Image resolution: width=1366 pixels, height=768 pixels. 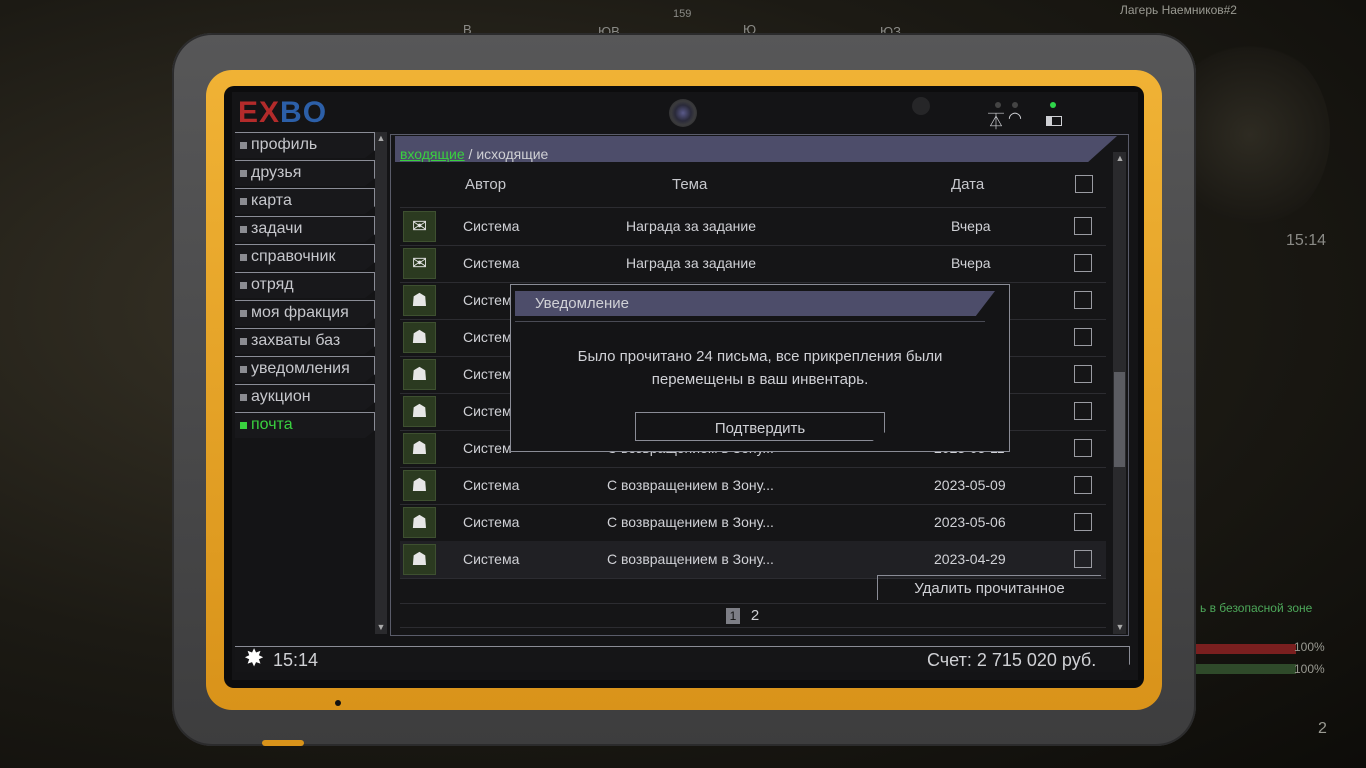 What do you see at coordinates (1256, 608) in the screenshot?
I see `safe-zone-text: ь в безопасной зоне` at bounding box center [1256, 608].